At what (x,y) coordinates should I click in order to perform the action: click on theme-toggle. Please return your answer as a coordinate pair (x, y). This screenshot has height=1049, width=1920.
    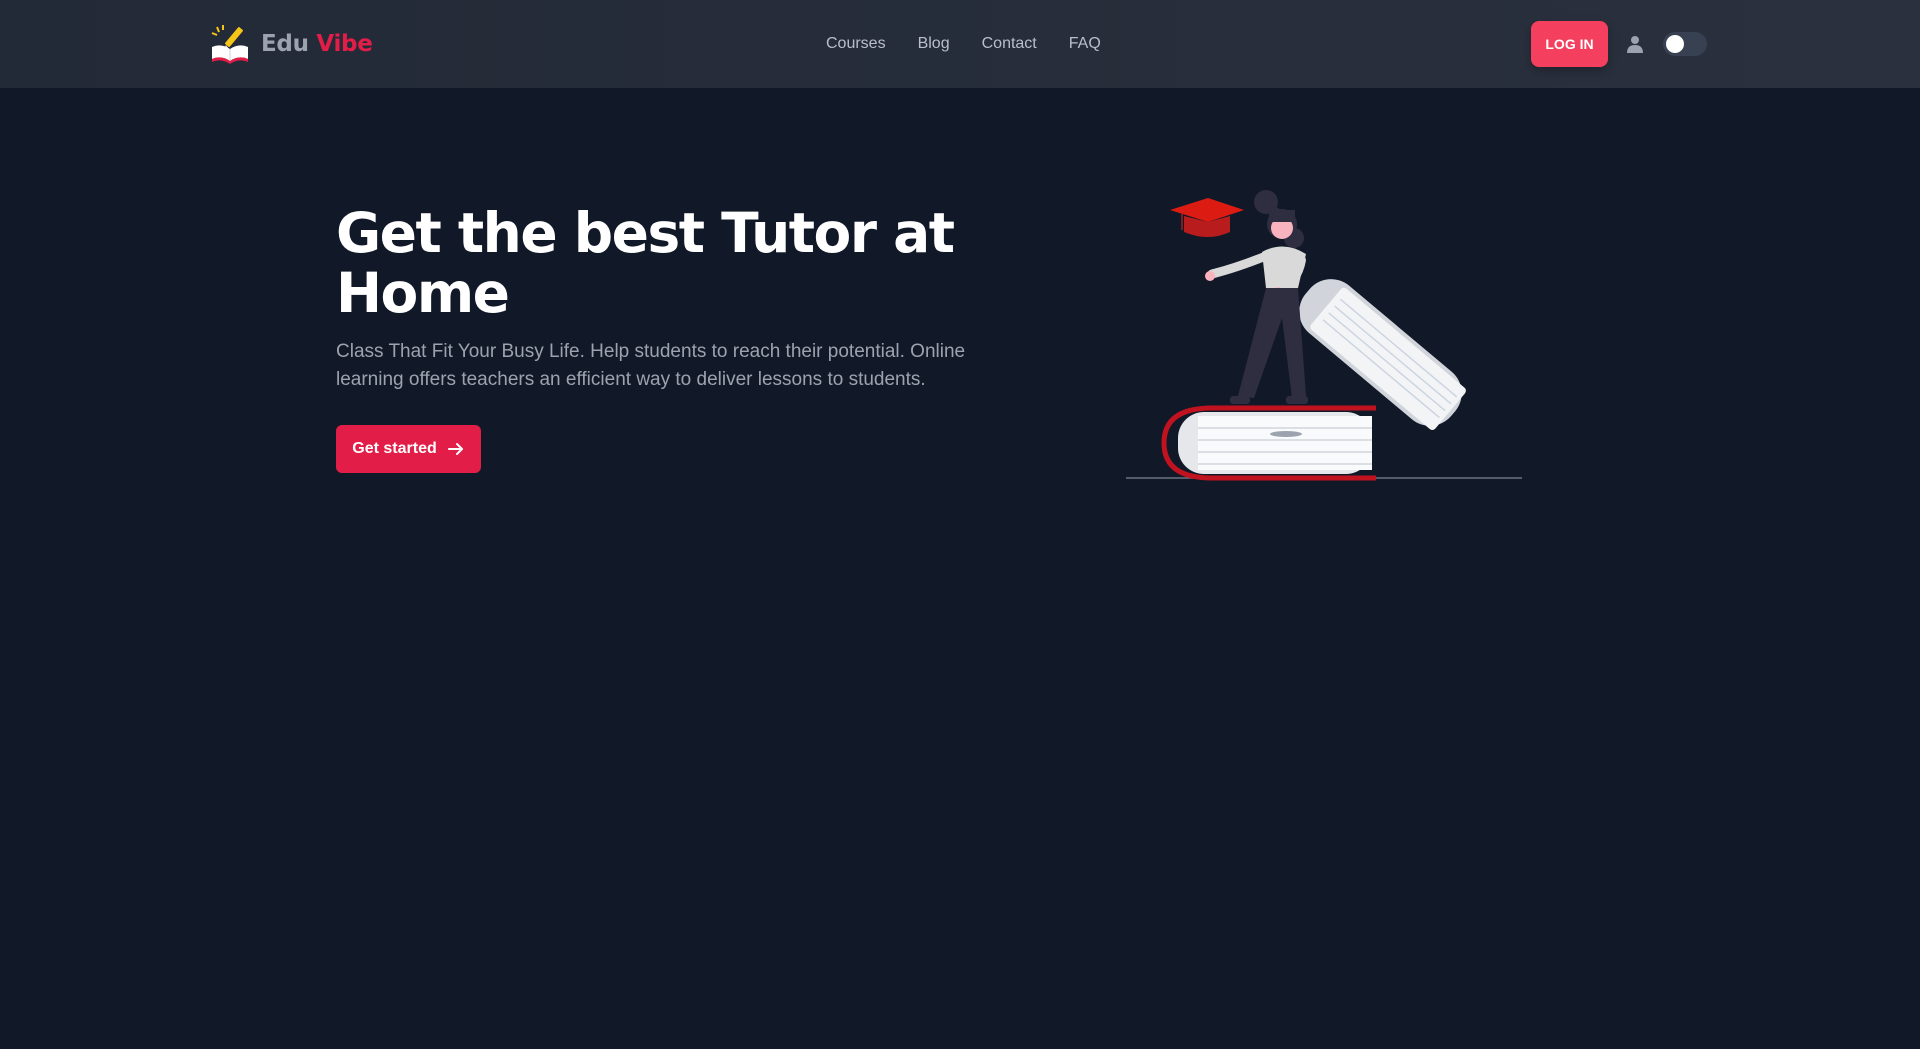
    Looking at the image, I should click on (1685, 44).